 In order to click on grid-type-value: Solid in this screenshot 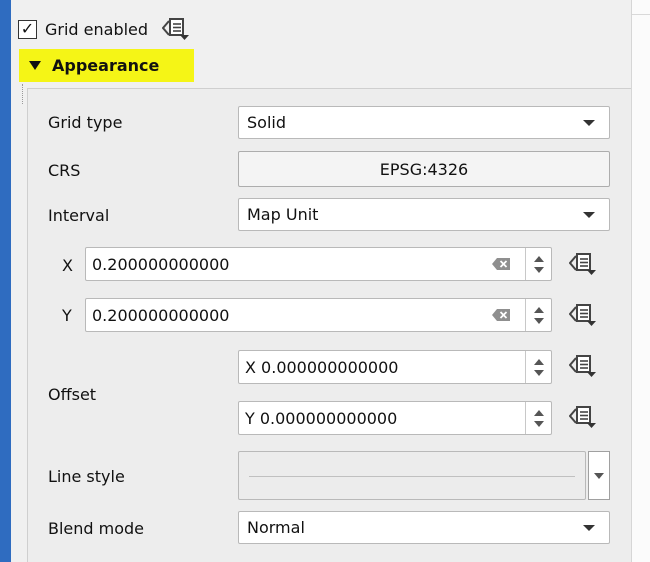, I will do `click(266, 122)`.